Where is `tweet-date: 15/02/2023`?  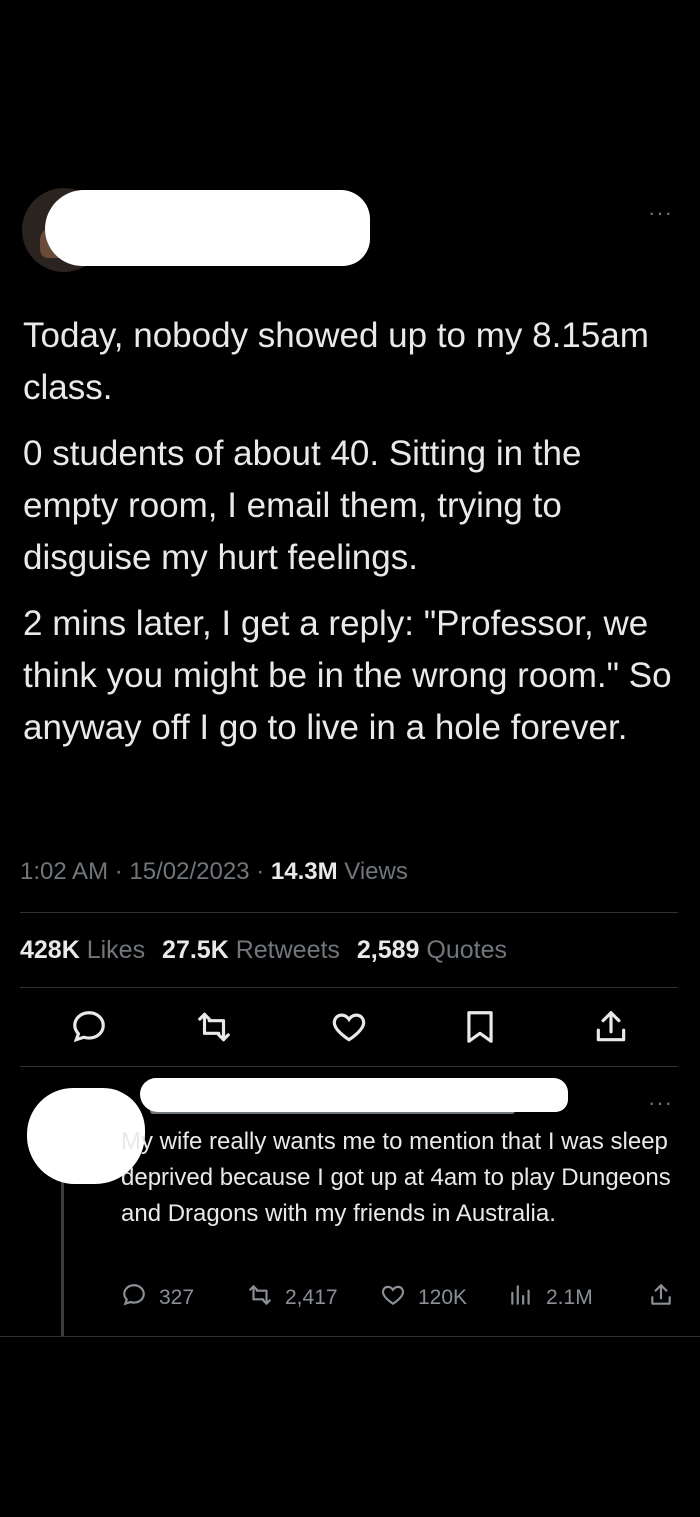 tweet-date: 15/02/2023 is located at coordinates (189, 871).